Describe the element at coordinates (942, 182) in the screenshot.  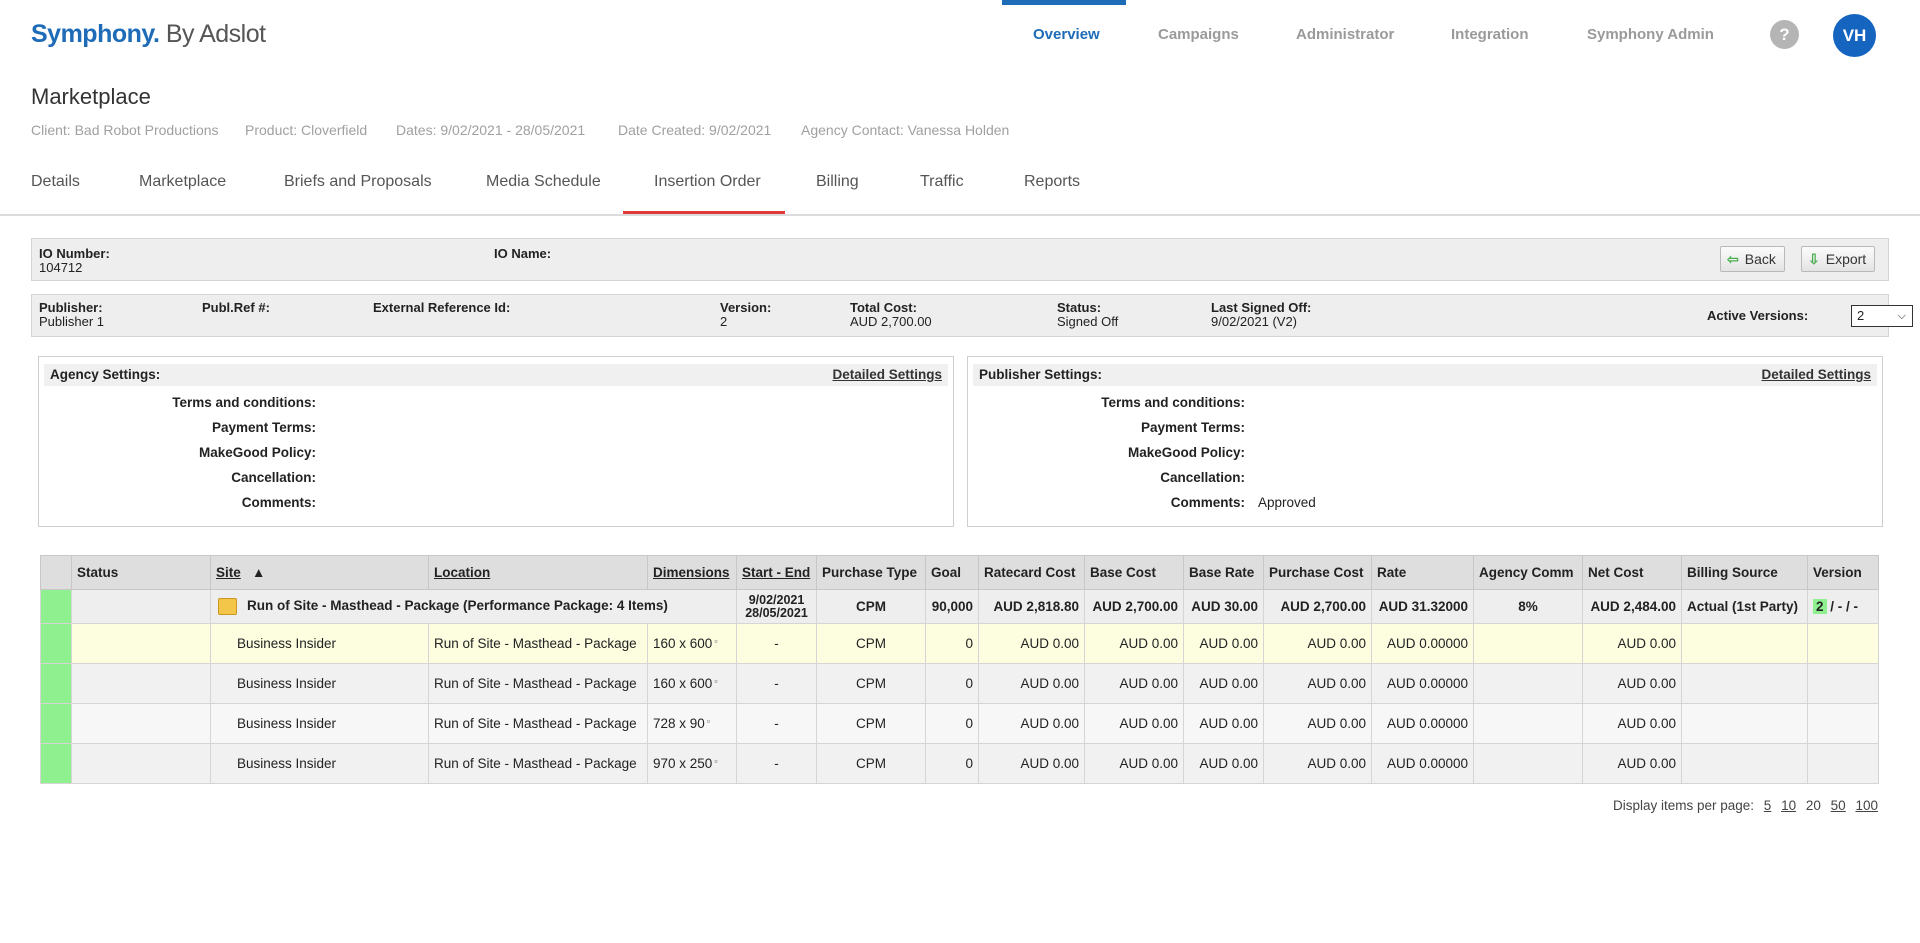
I see `tab-traffic: Traffic` at that location.